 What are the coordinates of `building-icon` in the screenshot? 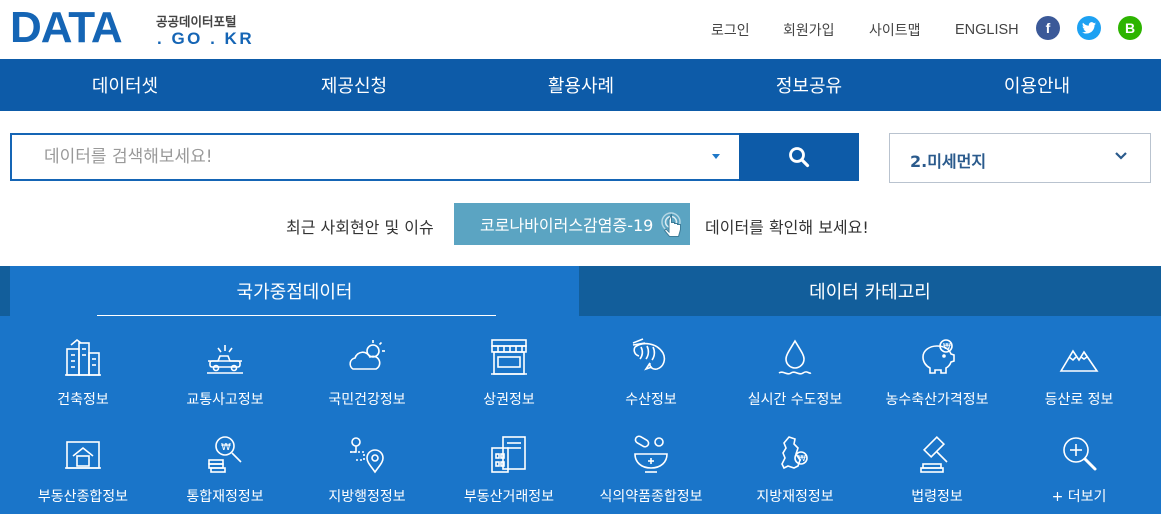 It's located at (83, 357).